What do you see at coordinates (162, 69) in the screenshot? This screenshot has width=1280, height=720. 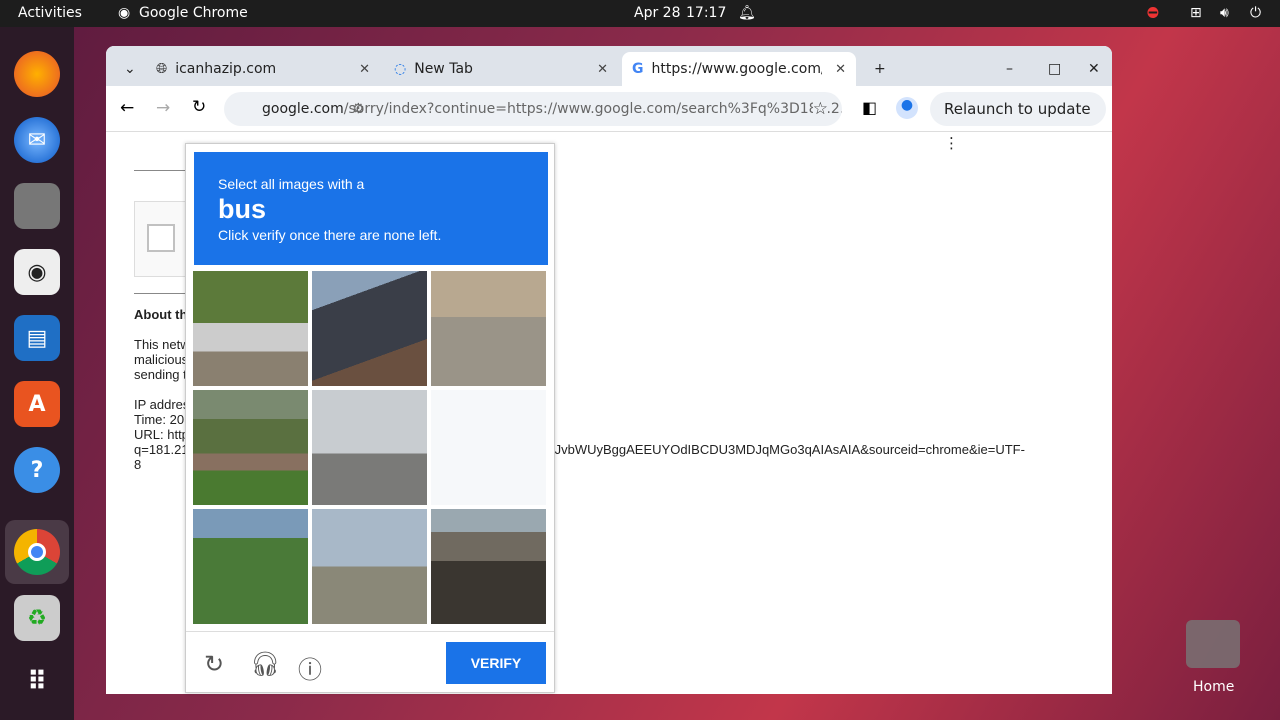 I see `globe-icon: 🌐︎` at bounding box center [162, 69].